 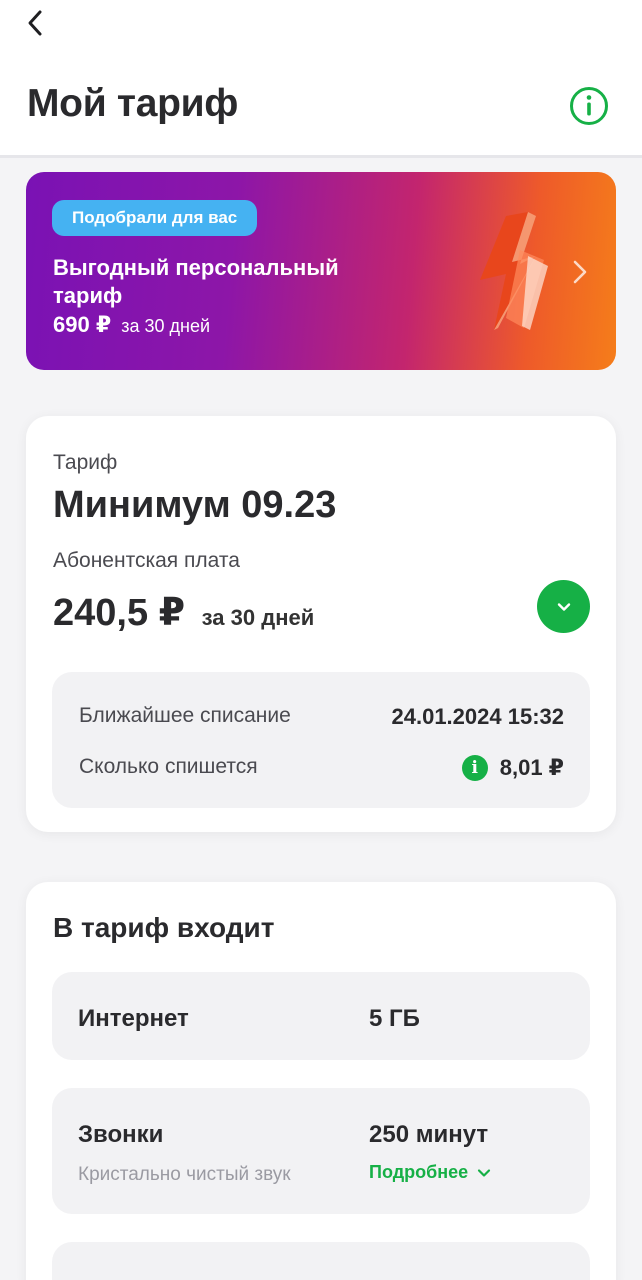 What do you see at coordinates (321, 1261) in the screenshot?
I see `next-row-partial` at bounding box center [321, 1261].